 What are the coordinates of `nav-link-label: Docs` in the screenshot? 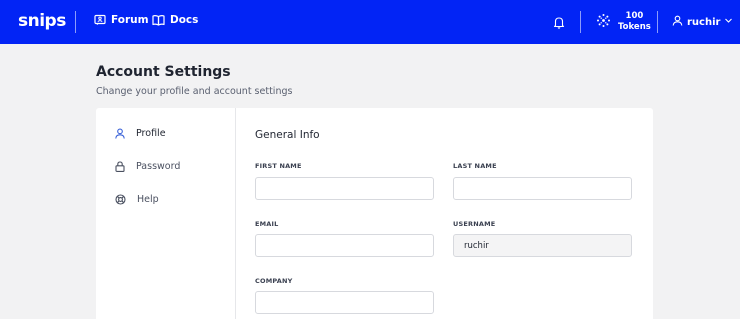 It's located at (184, 20).